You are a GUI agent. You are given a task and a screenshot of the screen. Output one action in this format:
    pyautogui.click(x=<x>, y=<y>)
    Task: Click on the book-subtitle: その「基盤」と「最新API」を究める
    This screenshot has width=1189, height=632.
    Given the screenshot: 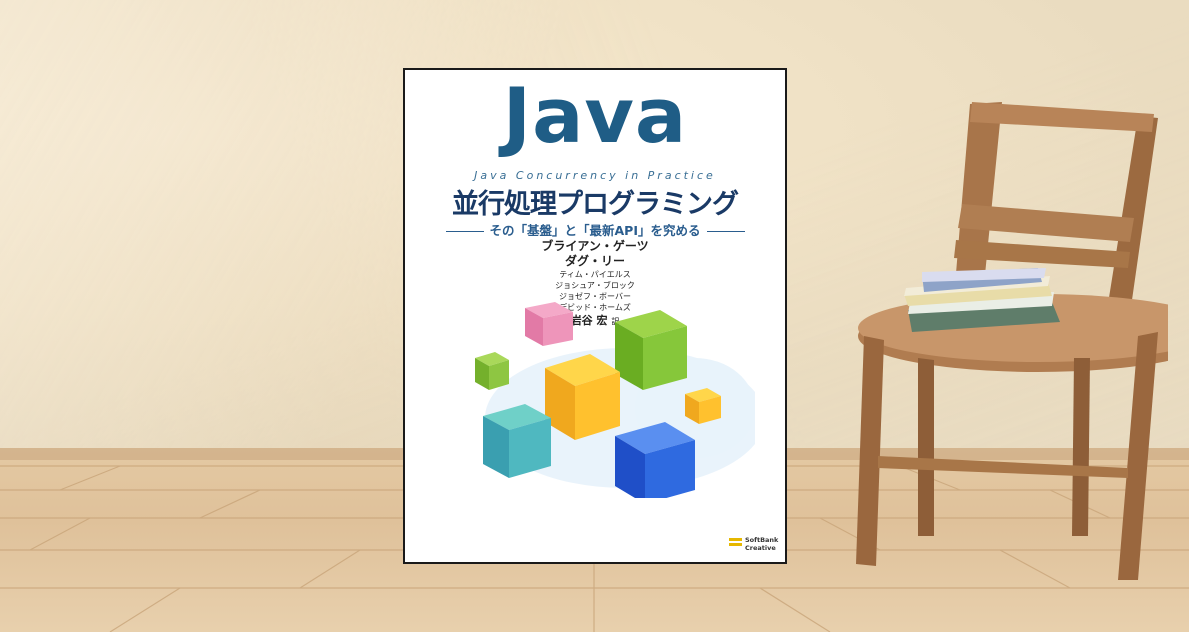 What is the action you would take?
    pyautogui.click(x=595, y=229)
    